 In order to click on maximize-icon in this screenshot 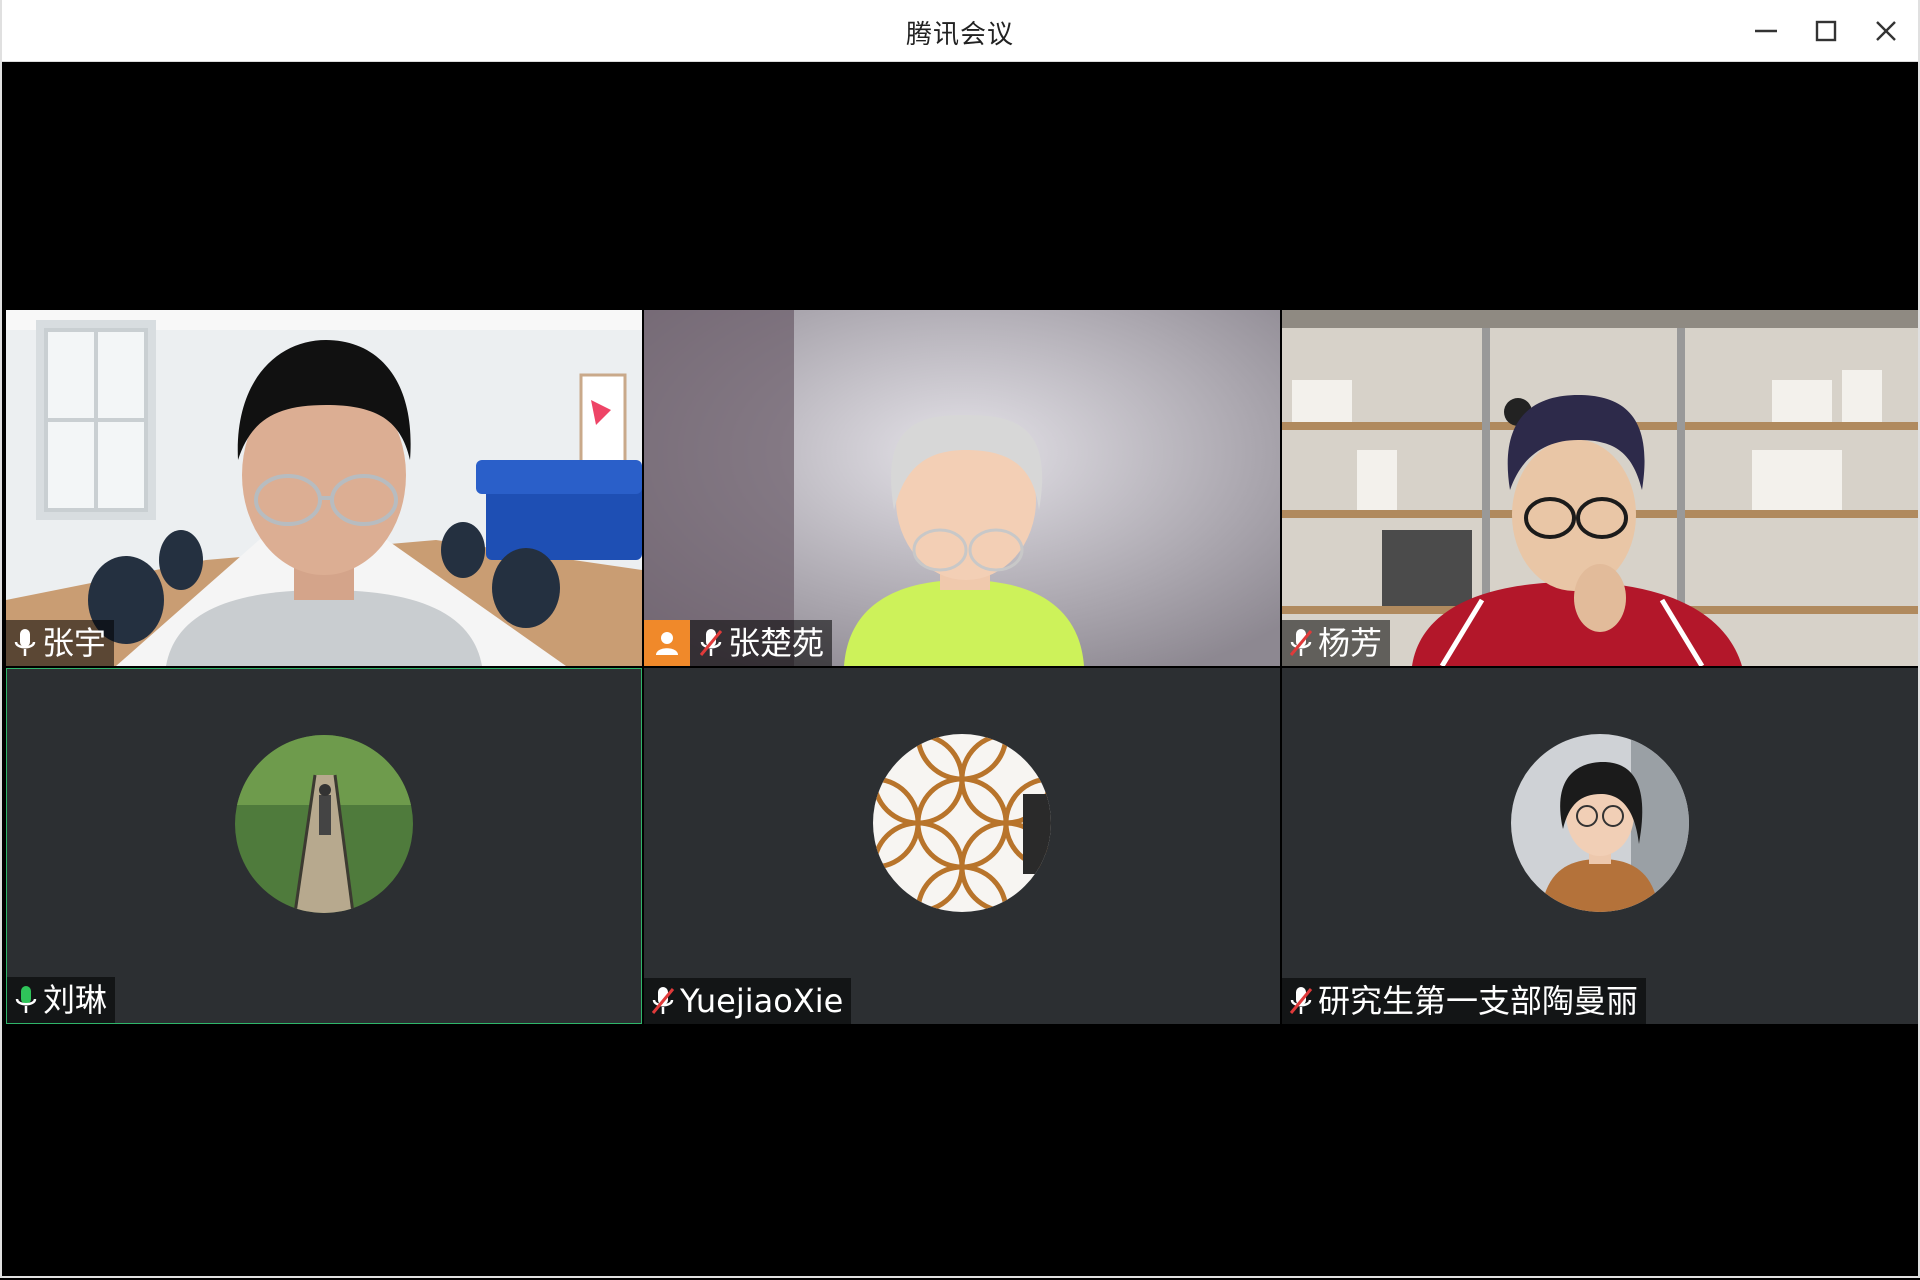, I will do `click(1826, 31)`.